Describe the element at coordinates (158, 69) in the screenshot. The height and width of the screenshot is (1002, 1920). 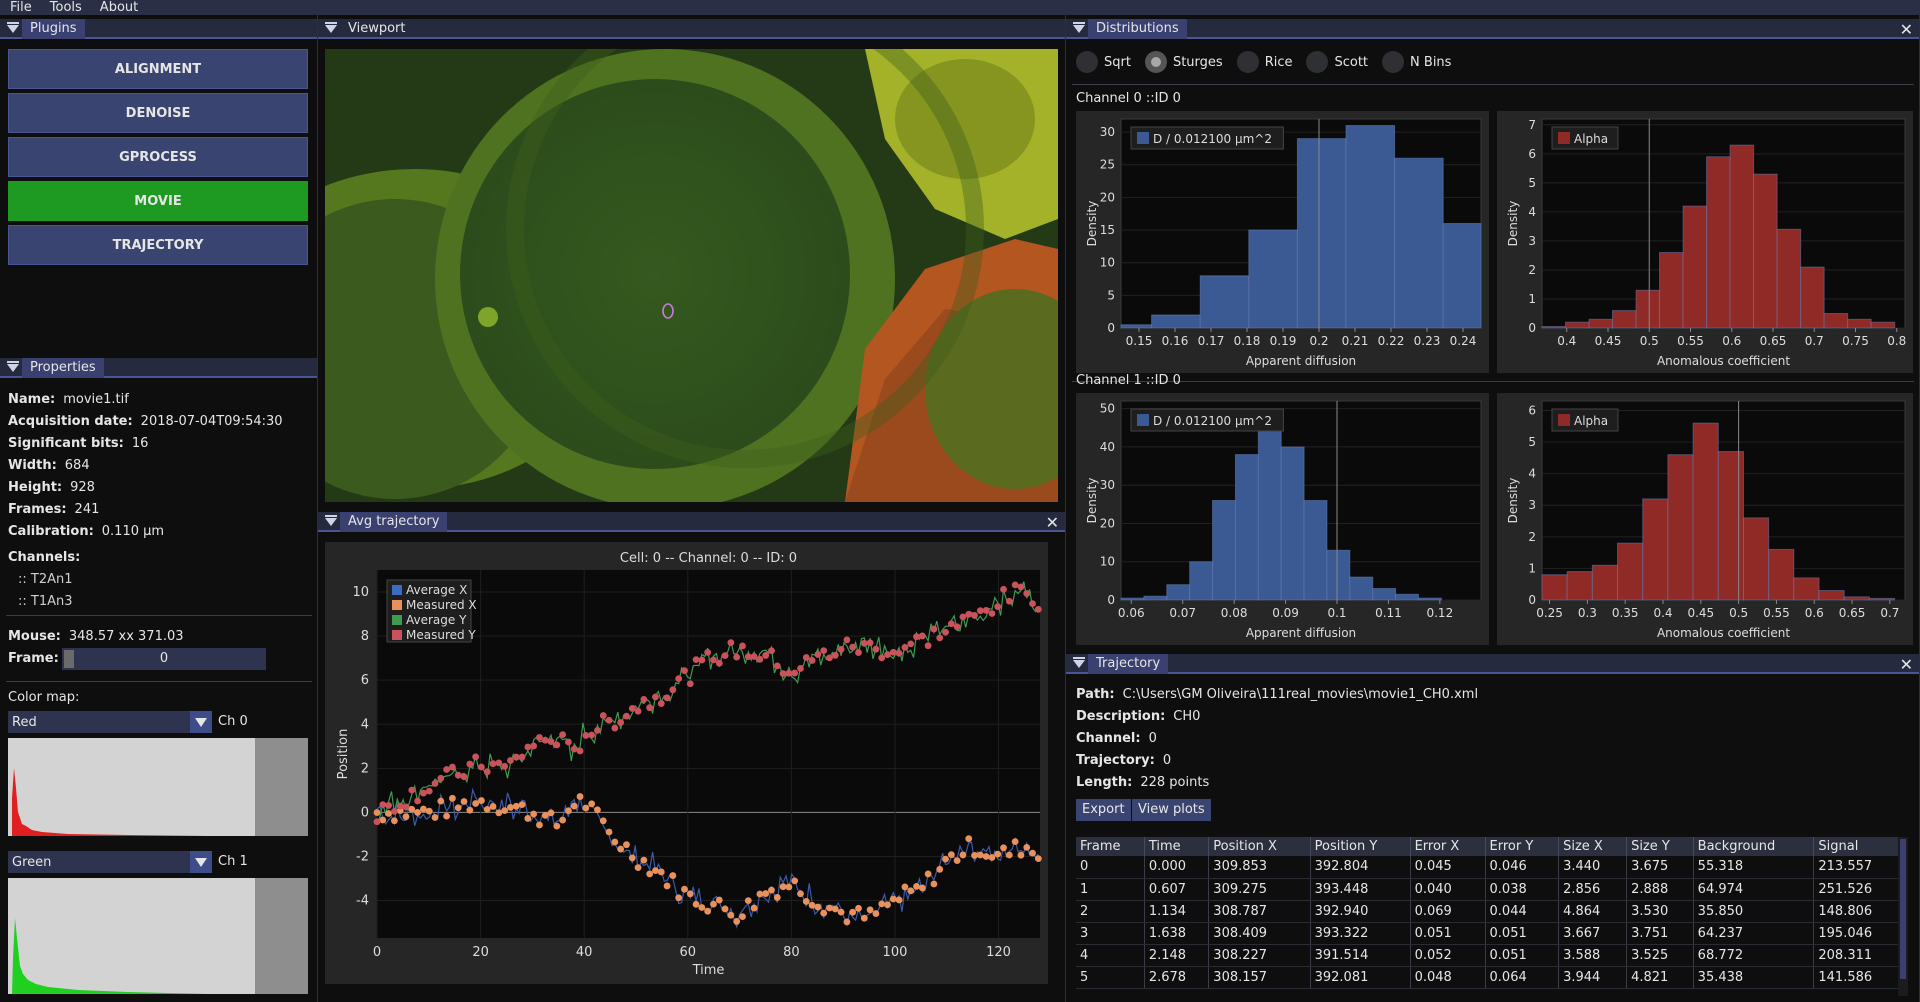
I see `alignment-button: ALIGNMENT` at that location.